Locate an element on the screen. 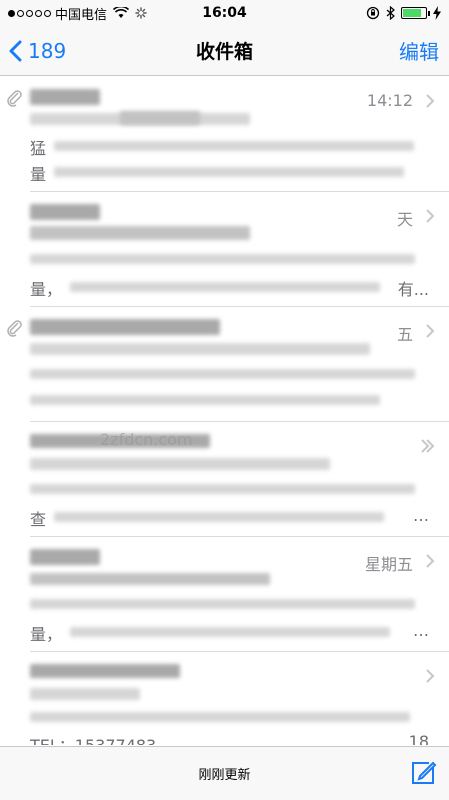  bottom-toolbar: 刚刚更新 is located at coordinates (224, 773).